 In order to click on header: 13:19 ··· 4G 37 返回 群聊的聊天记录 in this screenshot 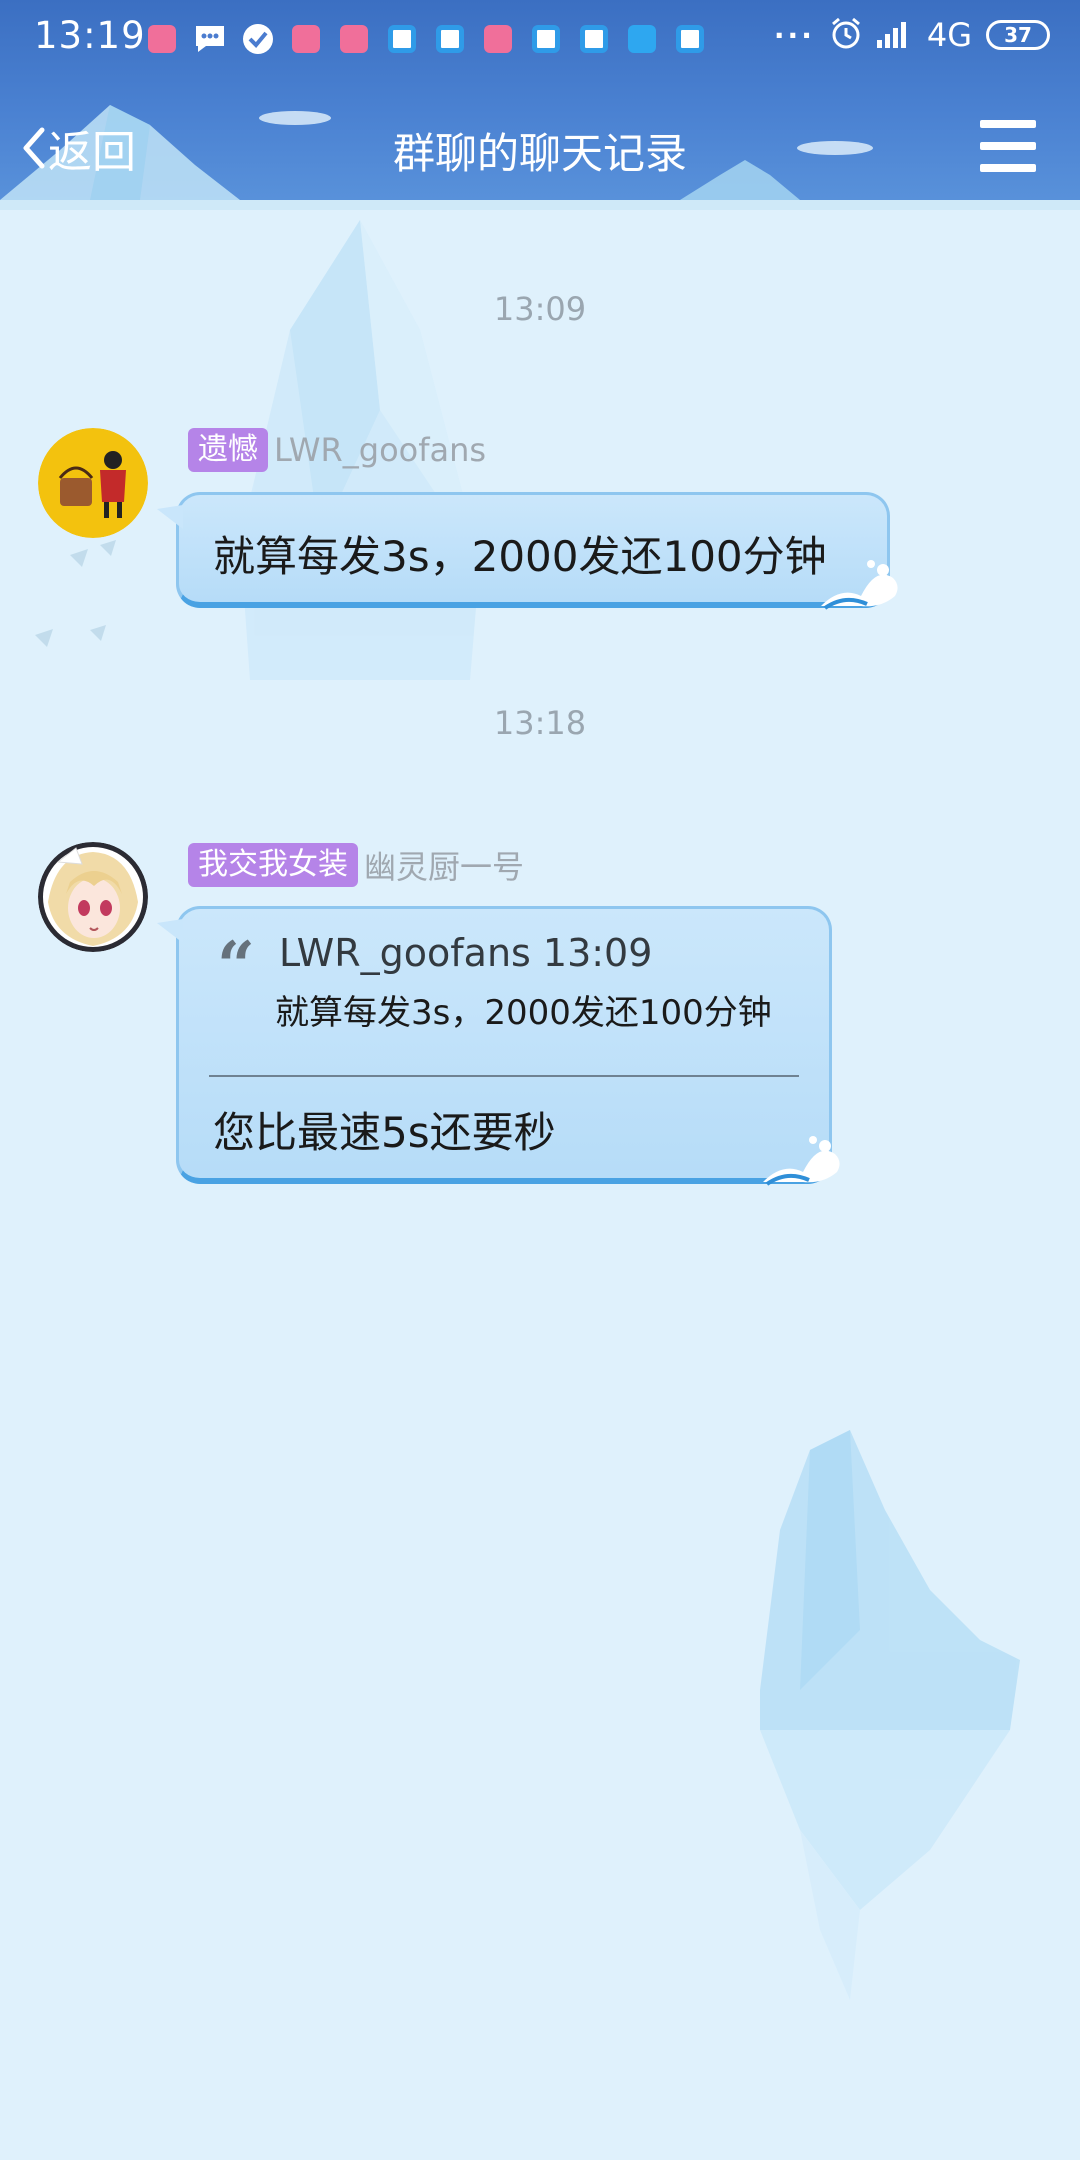, I will do `click(540, 105)`.